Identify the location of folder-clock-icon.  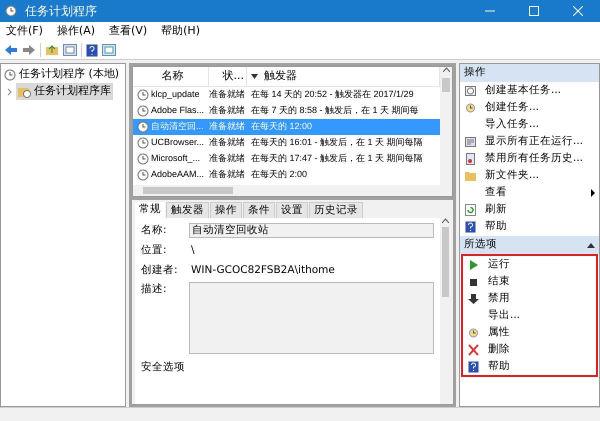
(24, 92).